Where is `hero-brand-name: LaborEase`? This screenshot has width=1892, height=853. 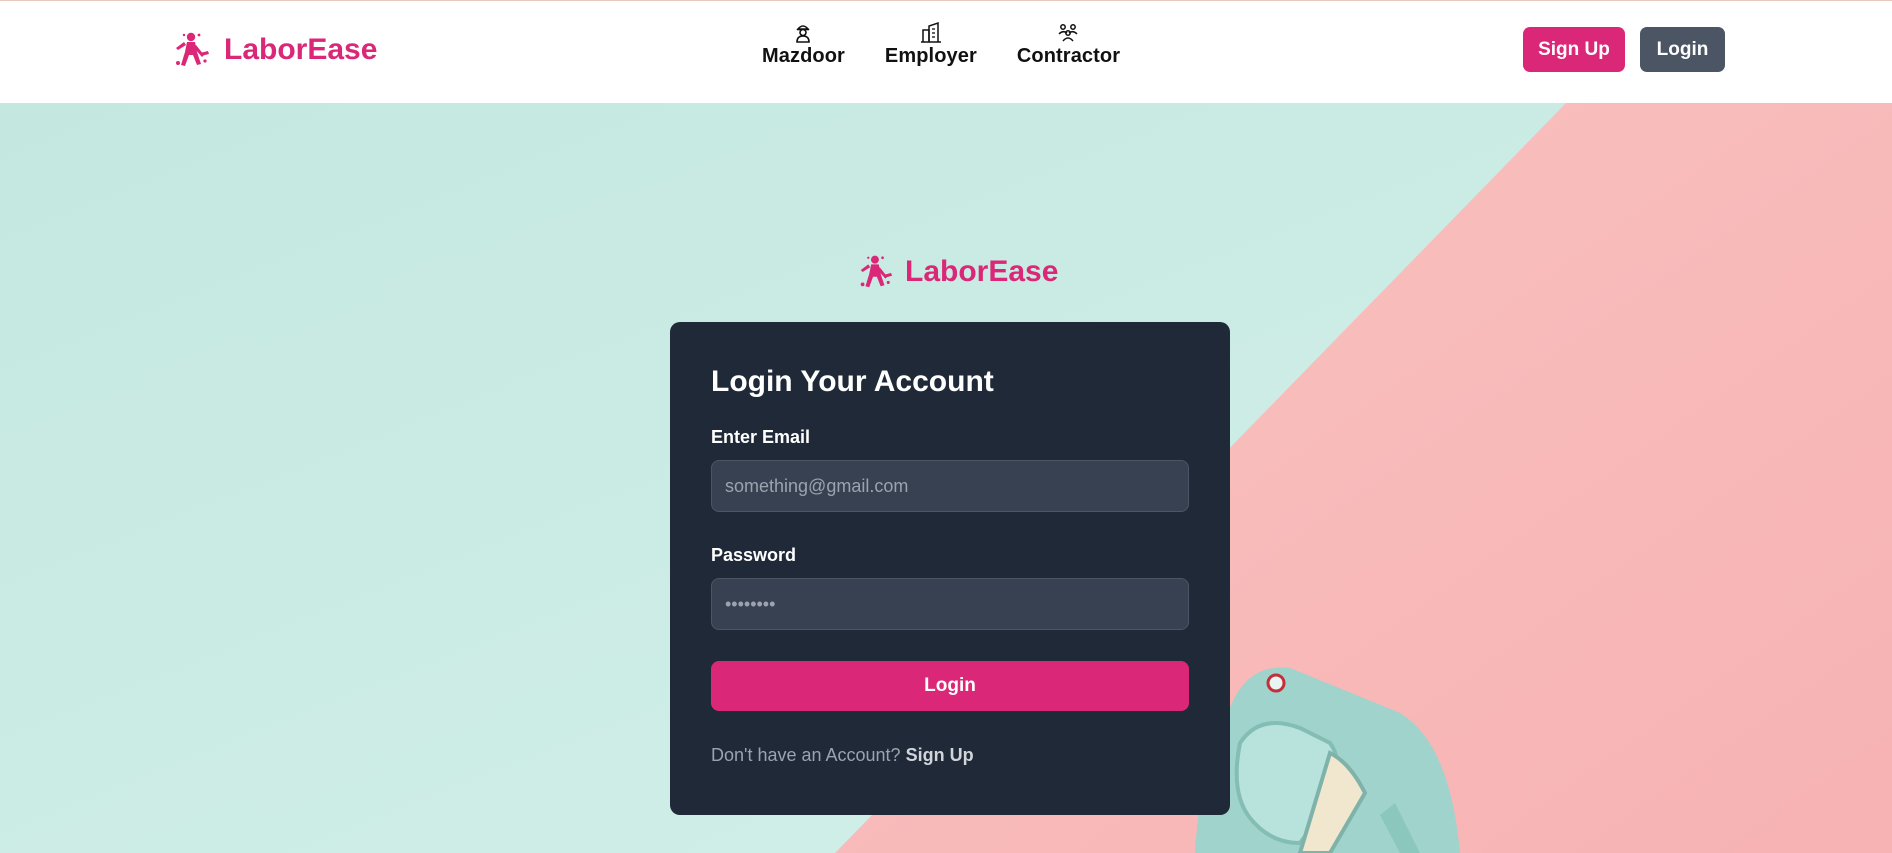
hero-brand-name: LaborEase is located at coordinates (982, 271).